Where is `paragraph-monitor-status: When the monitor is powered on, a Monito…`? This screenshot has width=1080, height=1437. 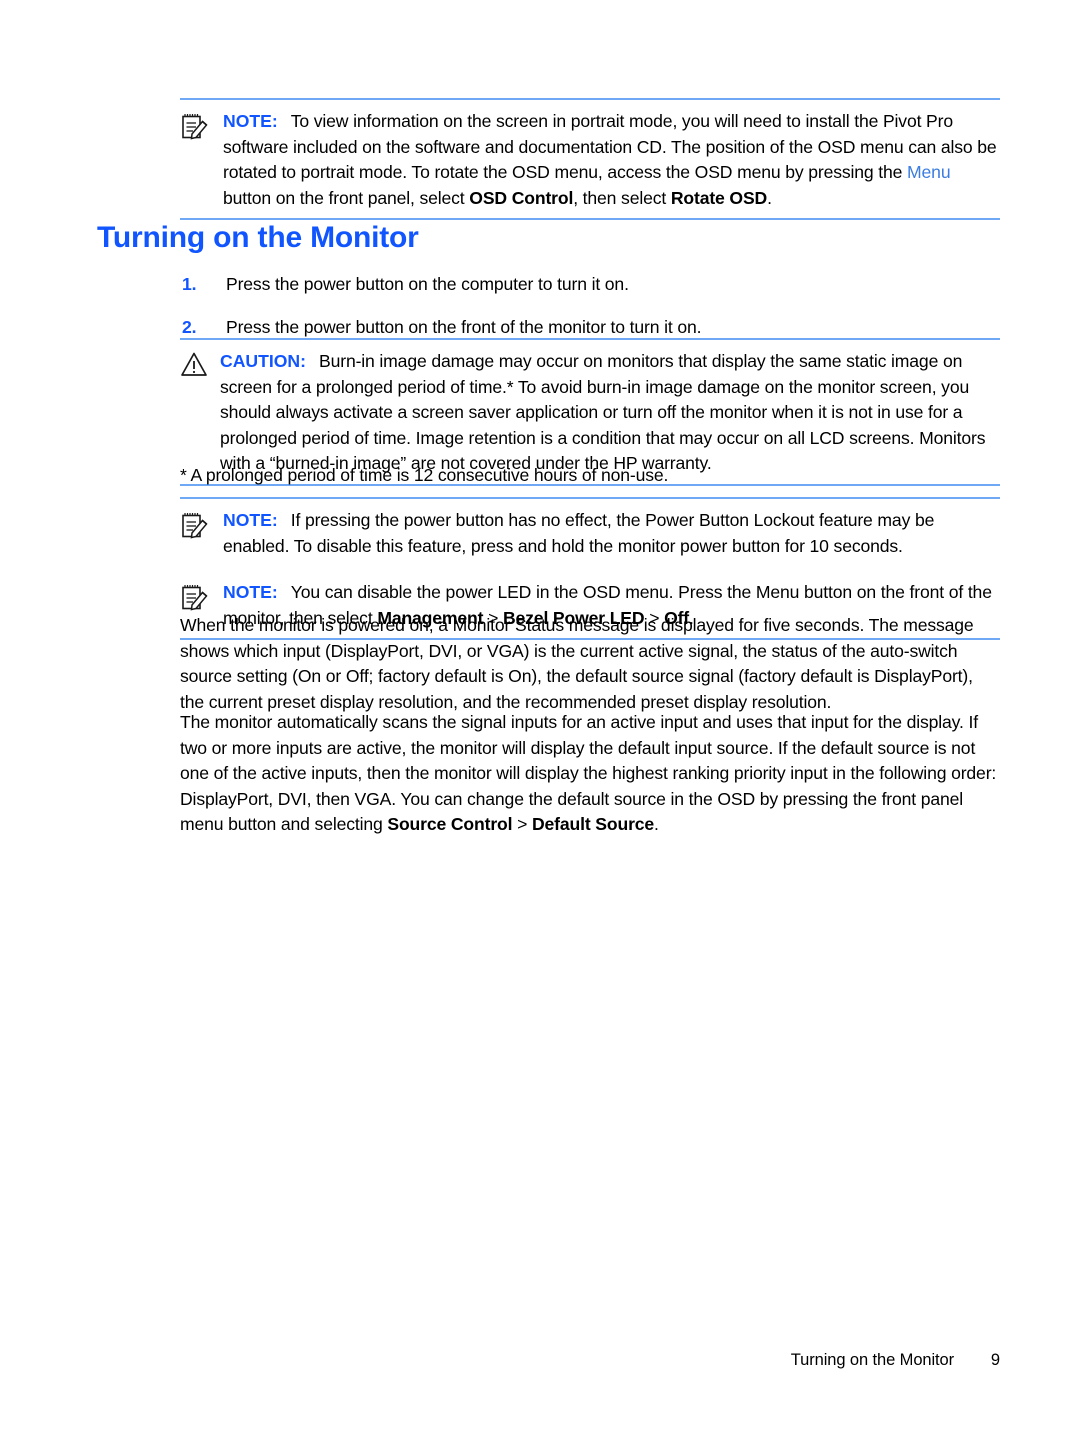
paragraph-monitor-status: When the monitor is powered on, a Monito… is located at coordinates (590, 664).